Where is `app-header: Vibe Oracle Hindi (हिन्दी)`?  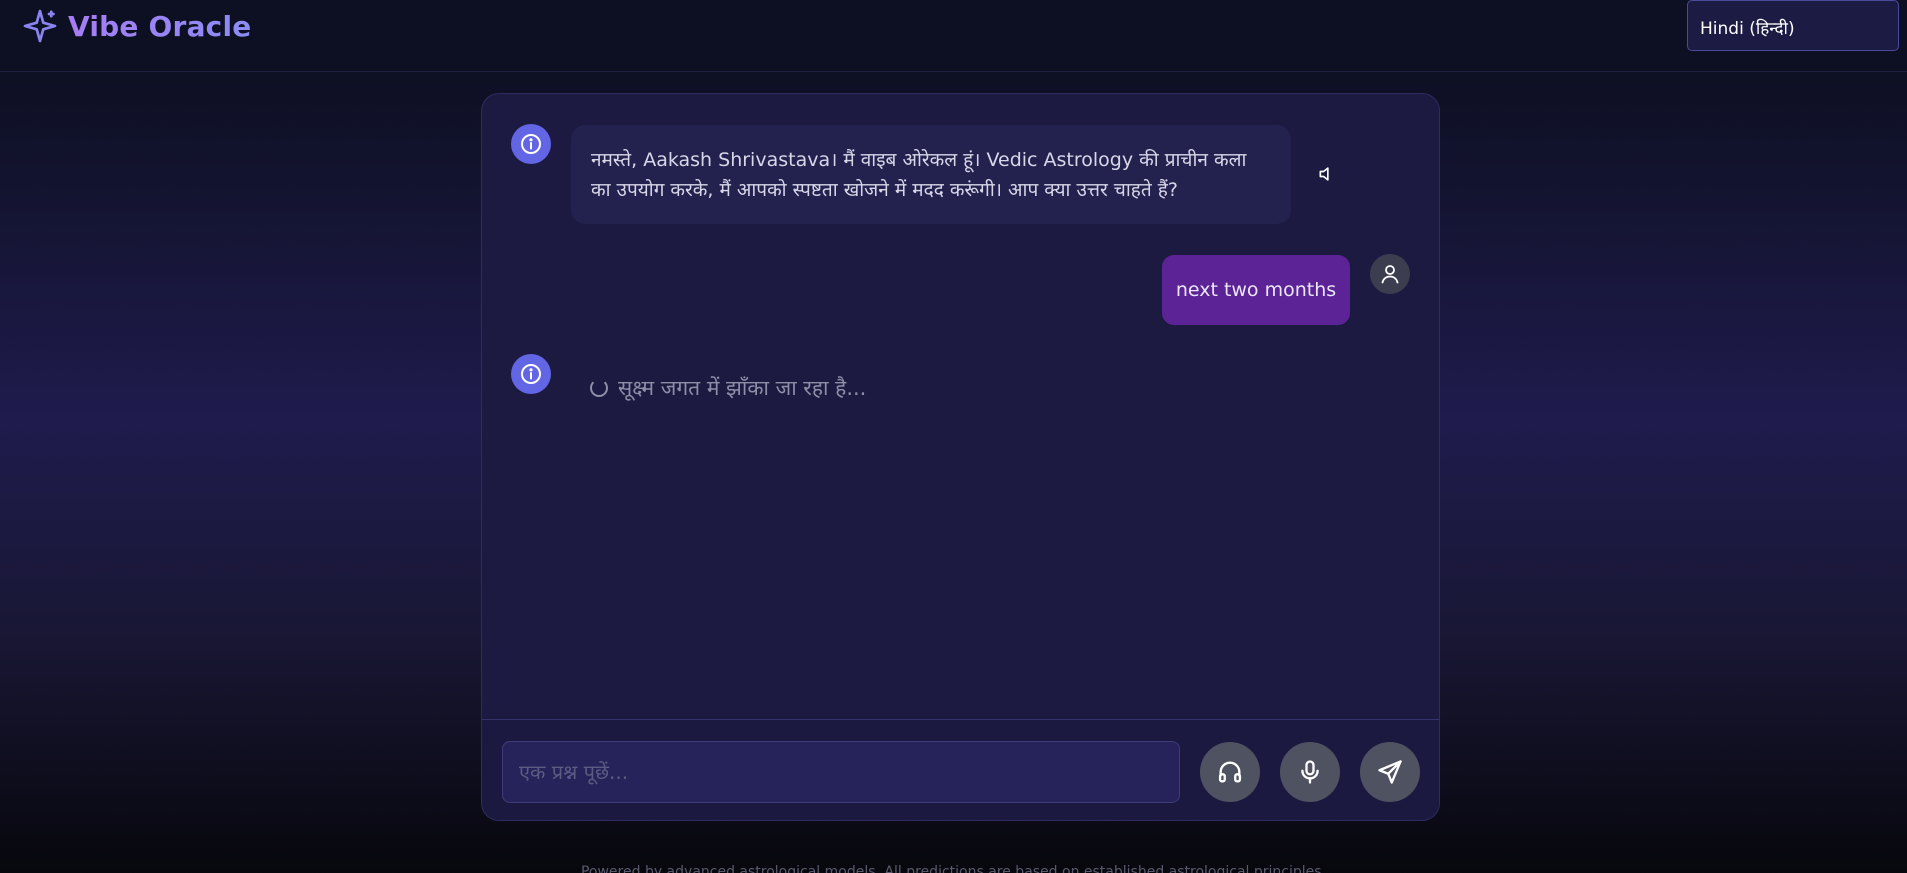 app-header: Vibe Oracle Hindi (हिन्दी) is located at coordinates (953, 36).